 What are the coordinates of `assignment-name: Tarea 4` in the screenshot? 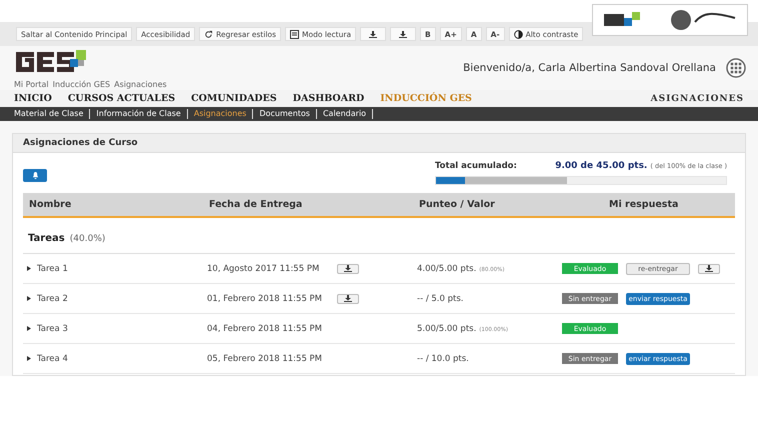 It's located at (117, 359).